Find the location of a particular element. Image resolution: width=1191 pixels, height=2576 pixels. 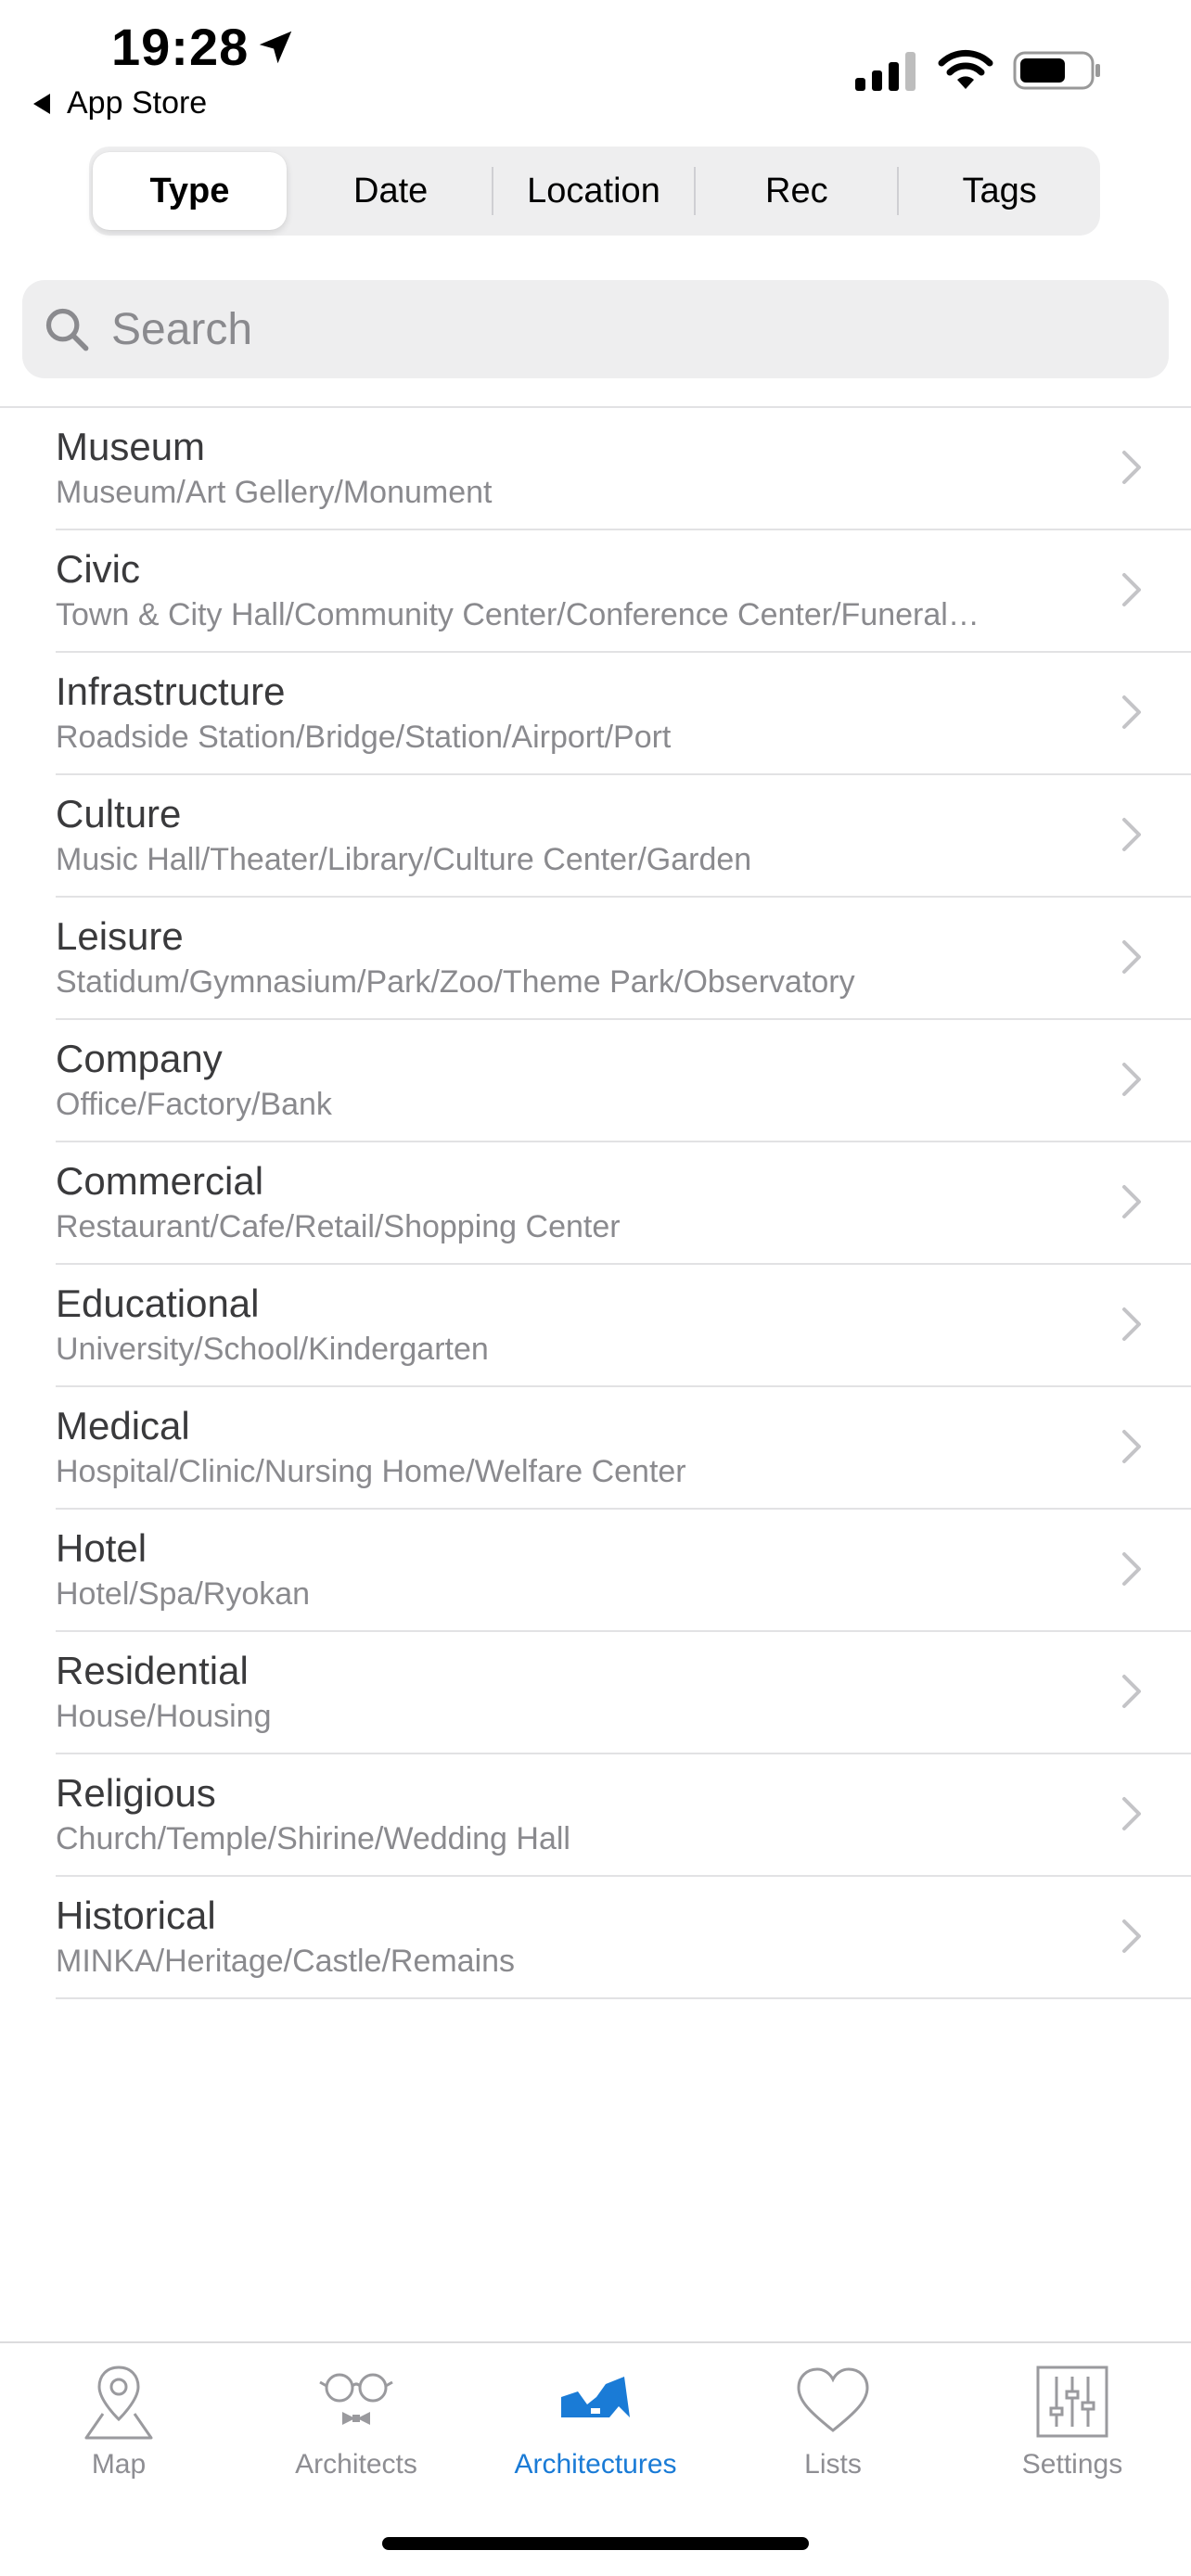

wifi-icon is located at coordinates (966, 69).